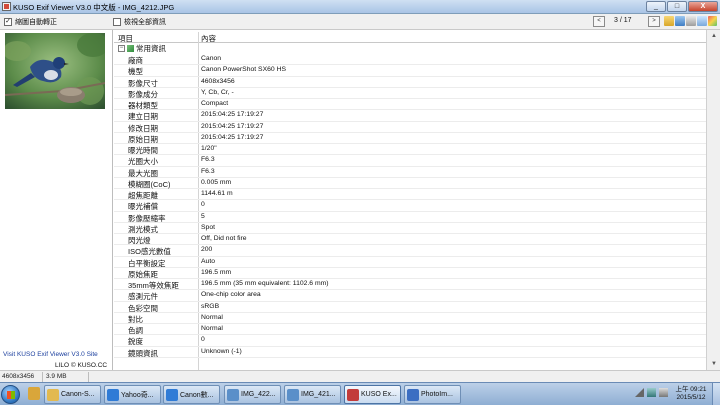 The image size is (720, 405). What do you see at coordinates (656, 6) in the screenshot?
I see `minimize-button: _` at bounding box center [656, 6].